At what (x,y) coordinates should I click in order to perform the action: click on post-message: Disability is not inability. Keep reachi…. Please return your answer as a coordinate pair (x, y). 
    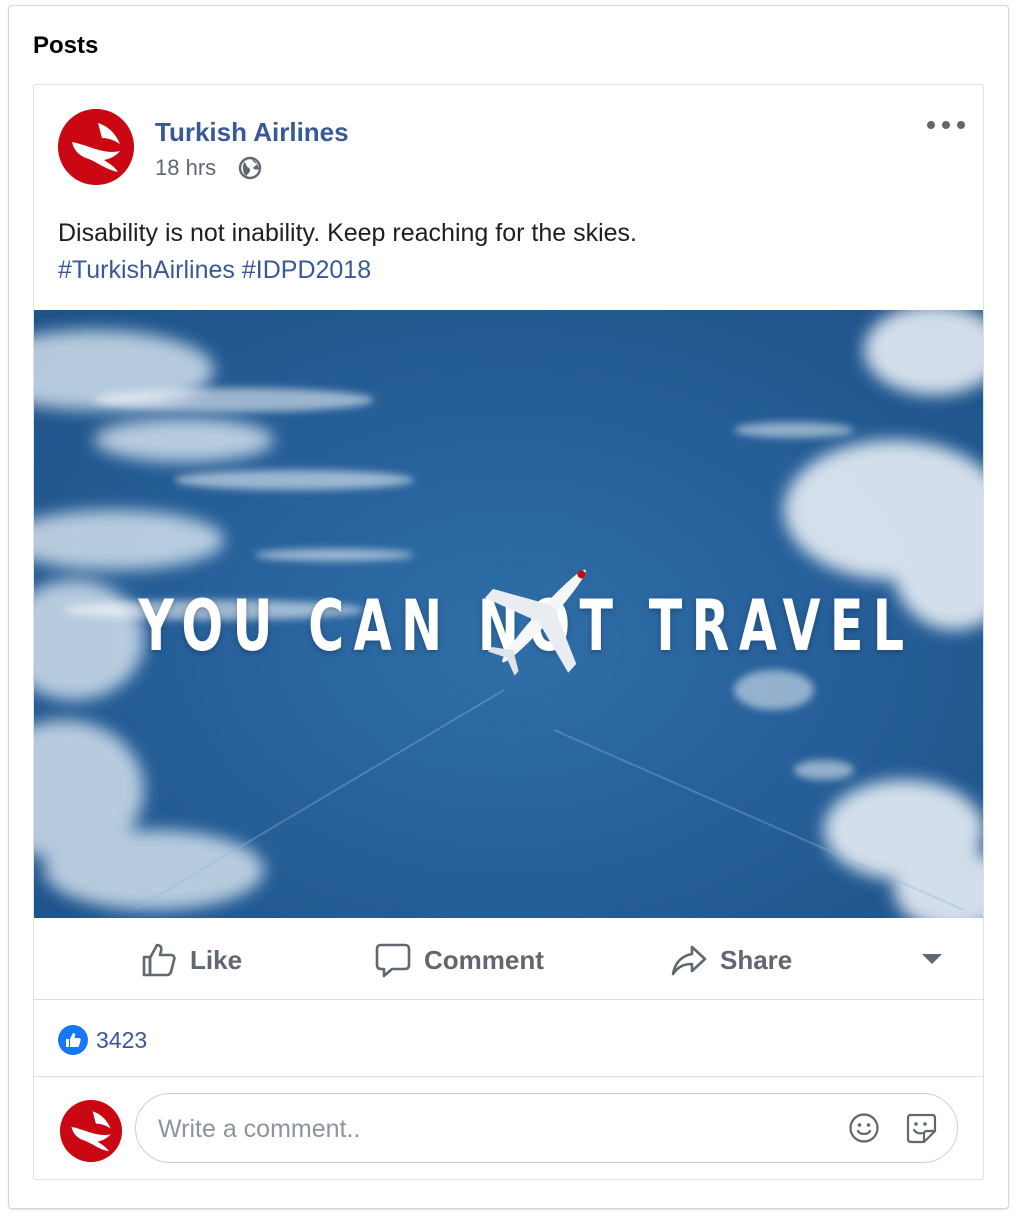
    Looking at the image, I should click on (347, 233).